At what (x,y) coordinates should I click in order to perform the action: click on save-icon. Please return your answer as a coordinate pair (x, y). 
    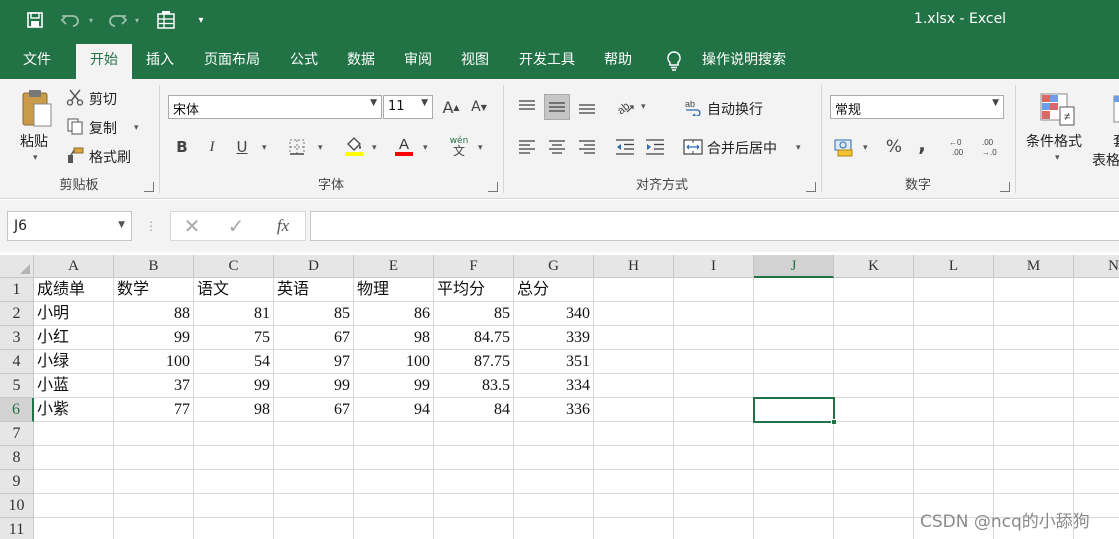
    Looking at the image, I should click on (35, 20).